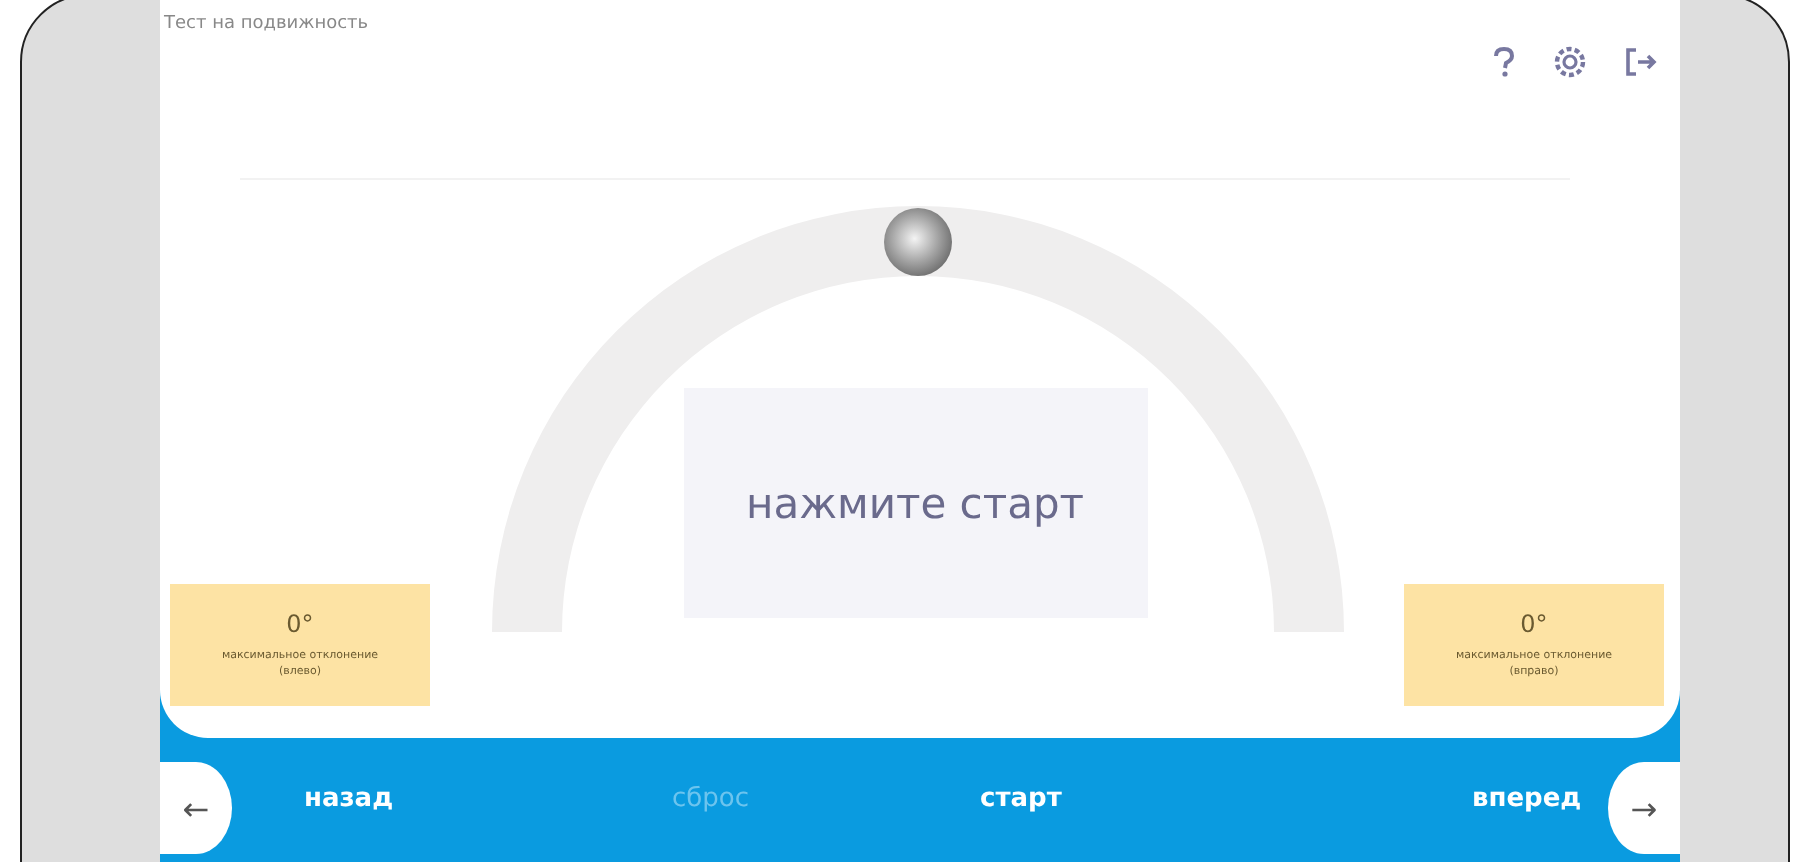 This screenshot has height=862, width=1808. I want to click on back-arrow: ←, so click(196, 808).